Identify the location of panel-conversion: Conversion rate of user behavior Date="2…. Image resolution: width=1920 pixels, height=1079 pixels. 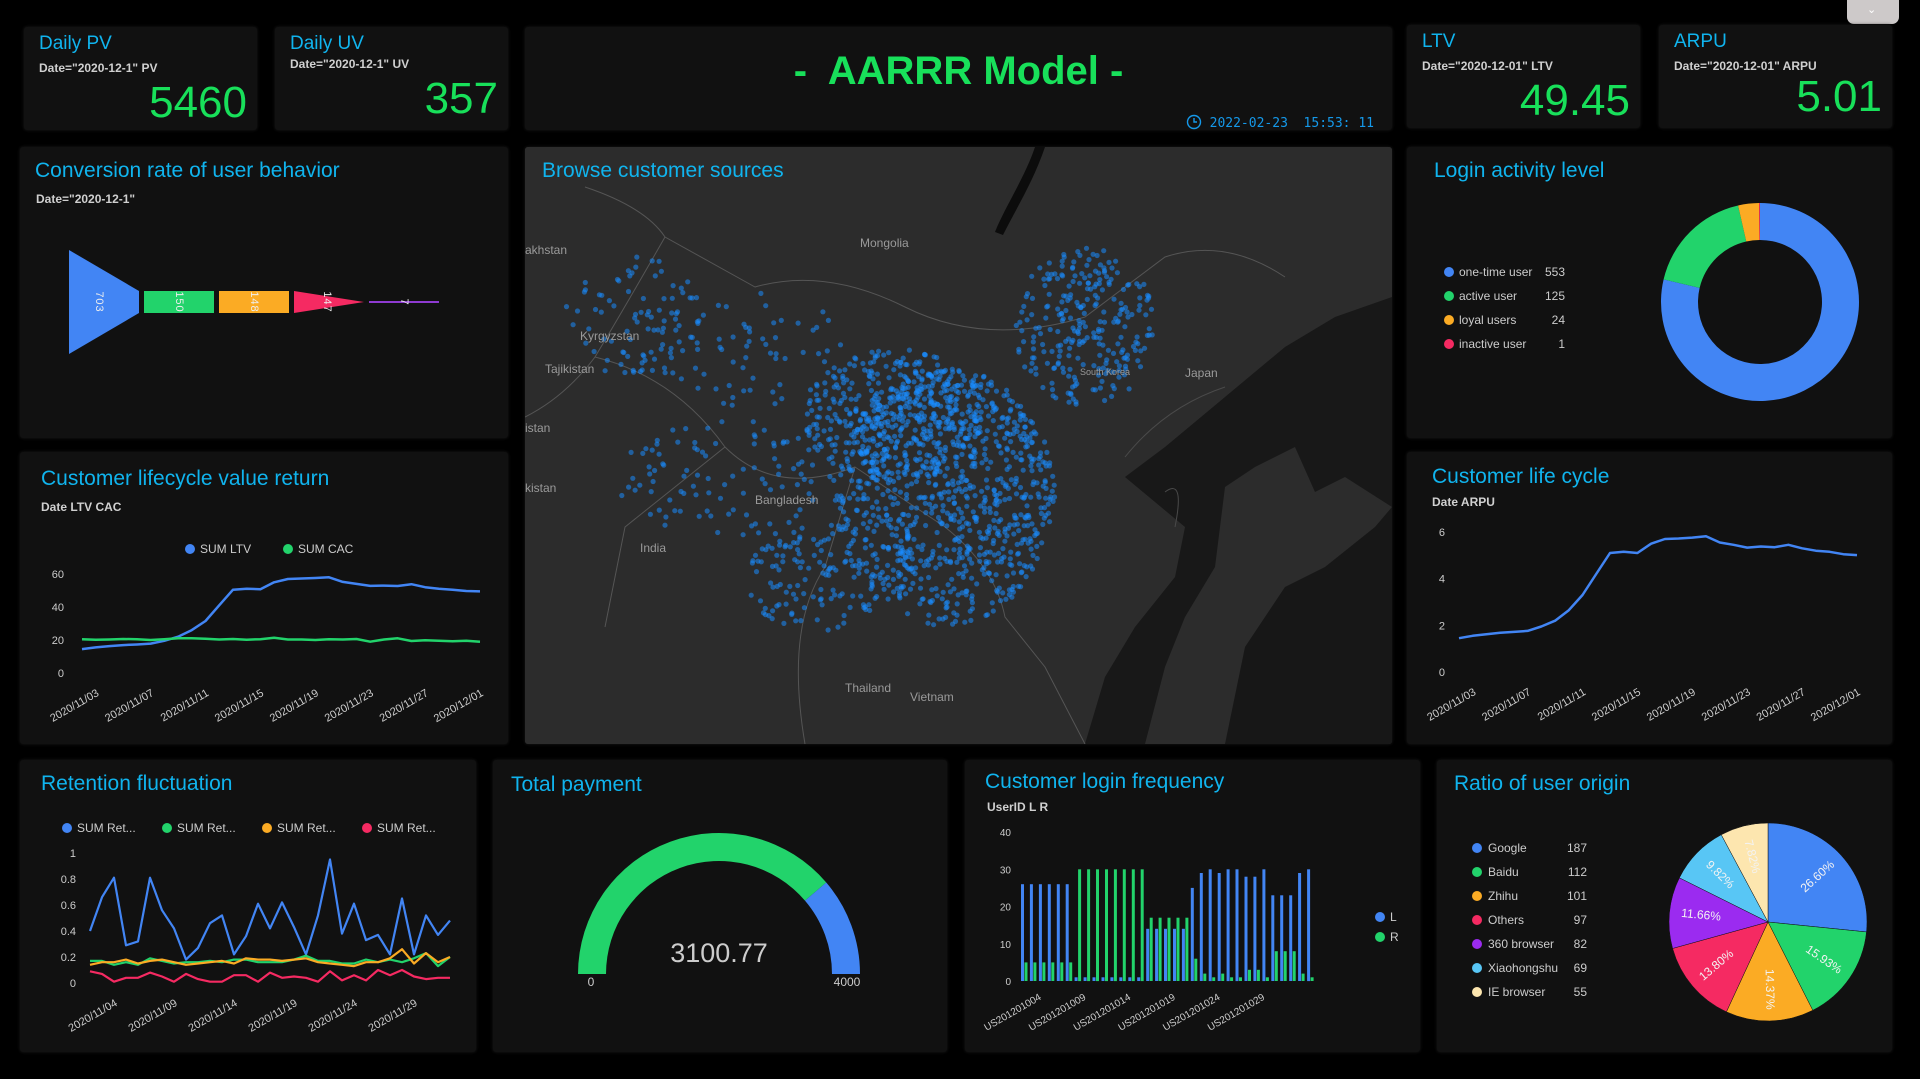
(264, 292).